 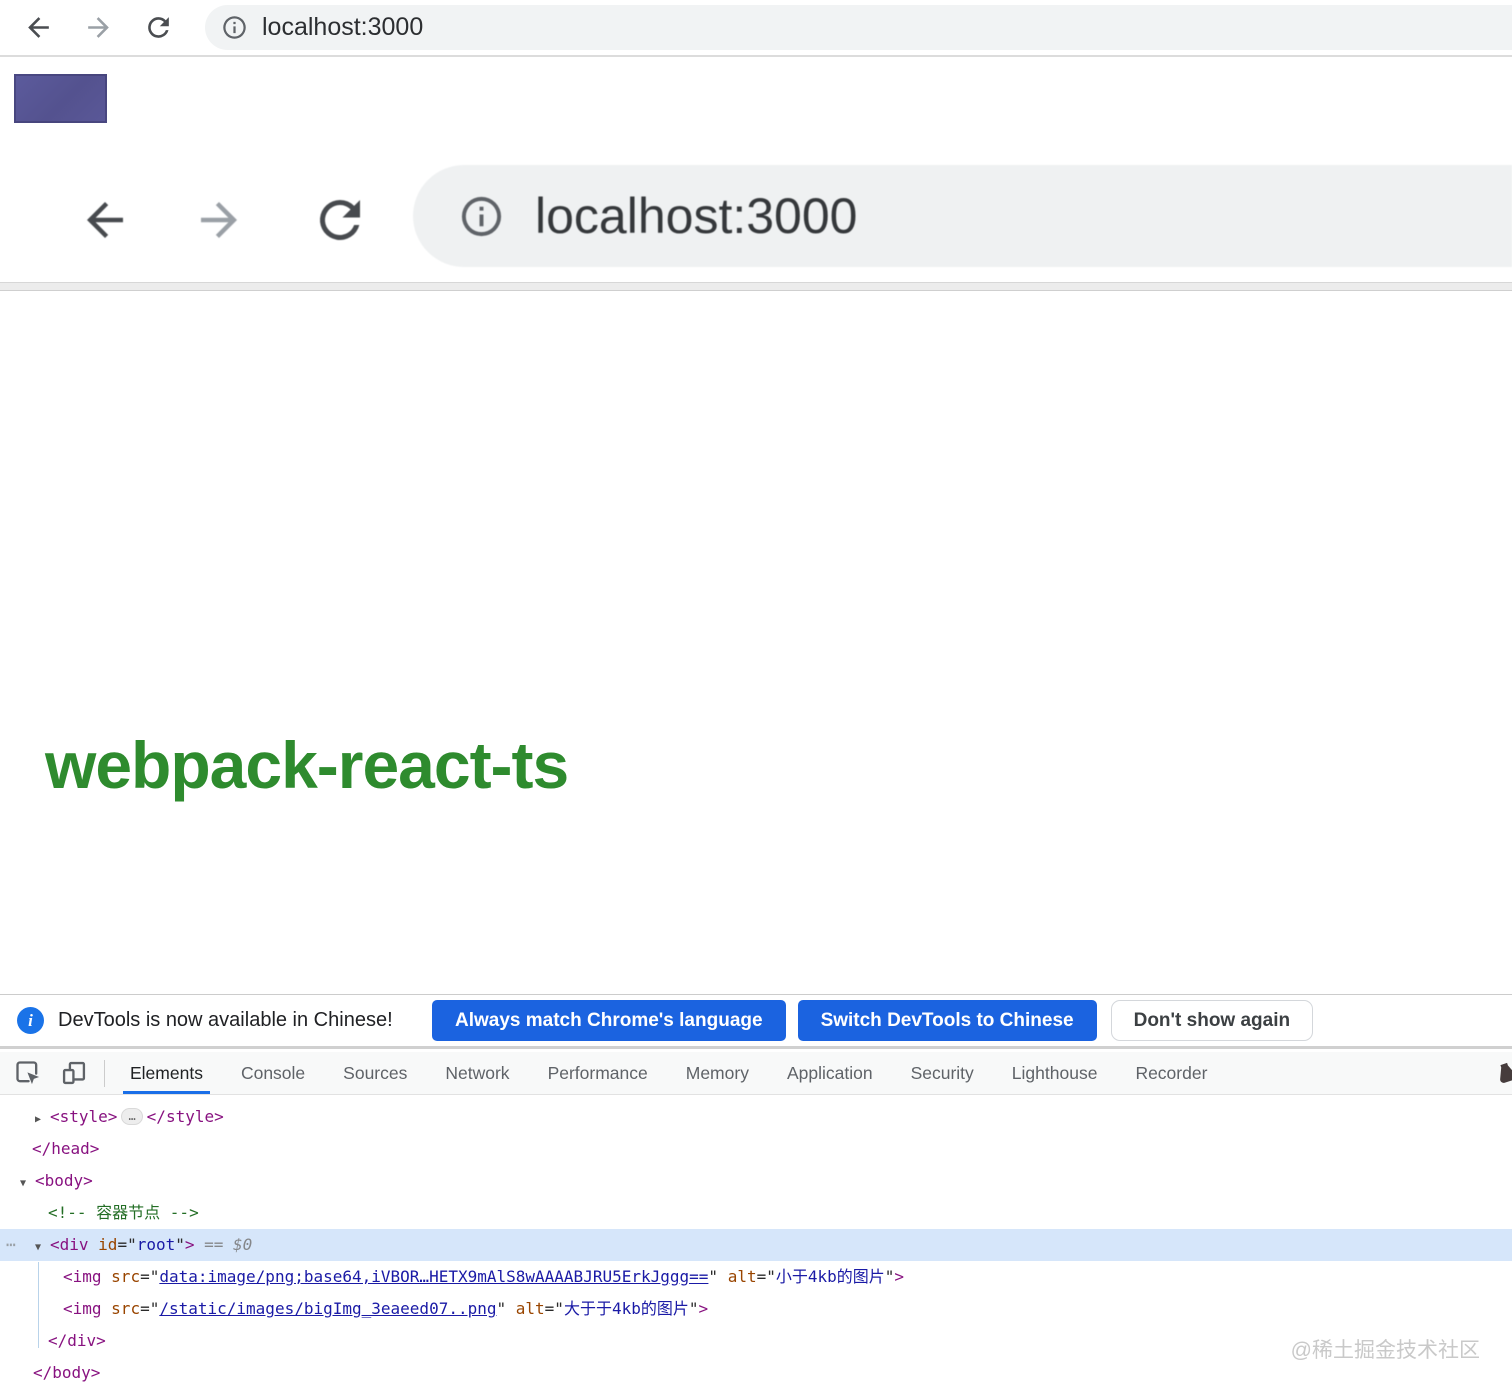 What do you see at coordinates (756, 1149) in the screenshot?
I see `dom-tree-row: </head>` at bounding box center [756, 1149].